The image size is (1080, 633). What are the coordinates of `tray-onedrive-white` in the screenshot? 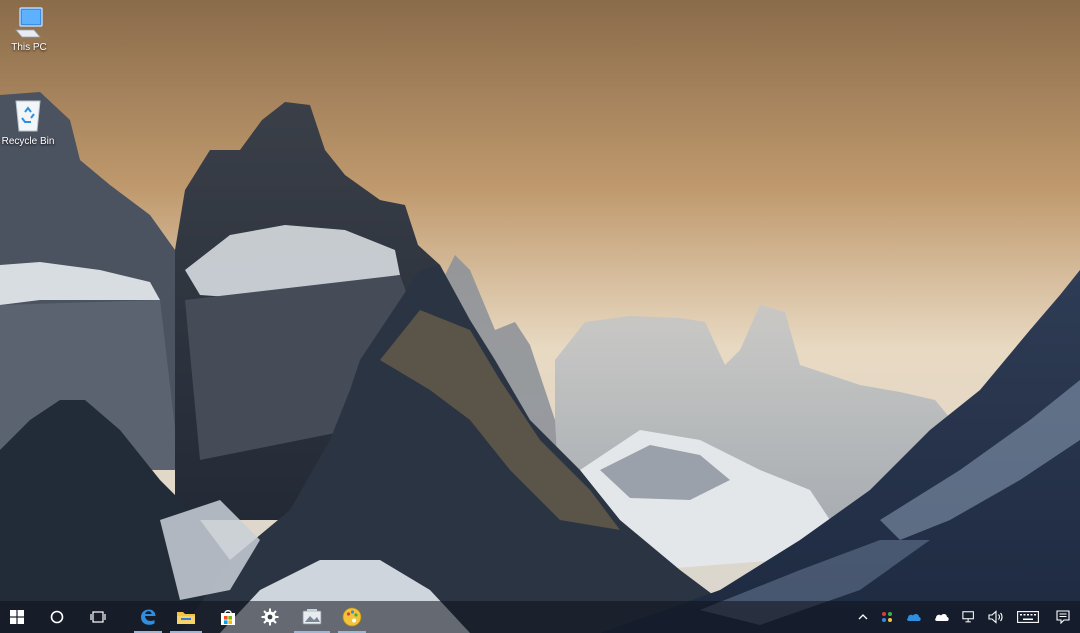 It's located at (942, 617).